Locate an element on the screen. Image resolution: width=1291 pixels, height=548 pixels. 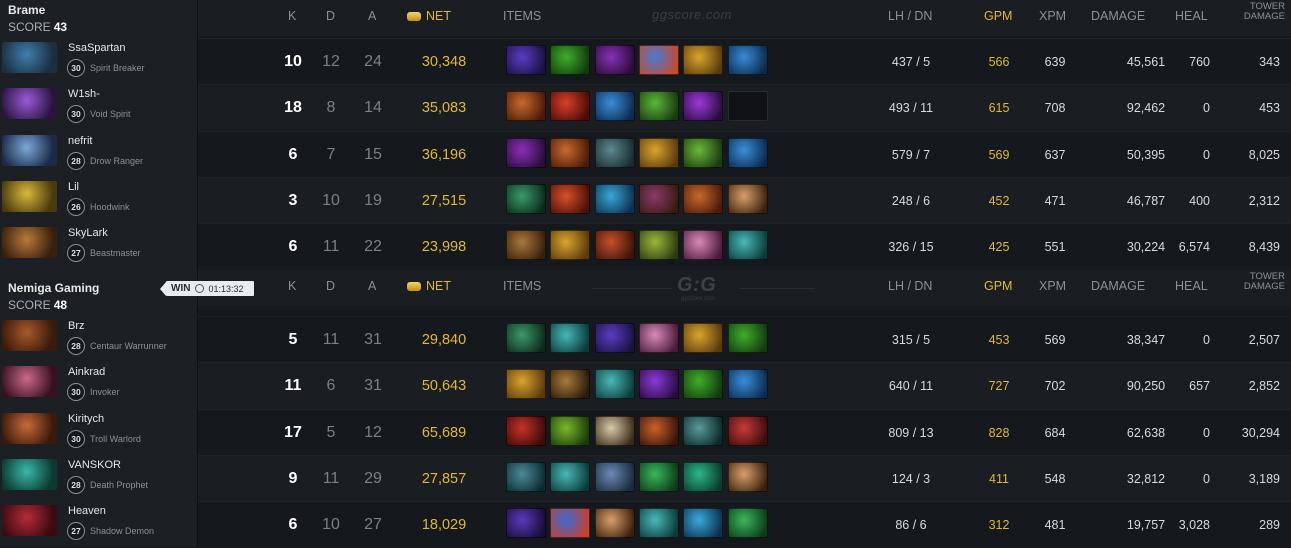
player-name: Ainkrad is located at coordinates (86, 372).